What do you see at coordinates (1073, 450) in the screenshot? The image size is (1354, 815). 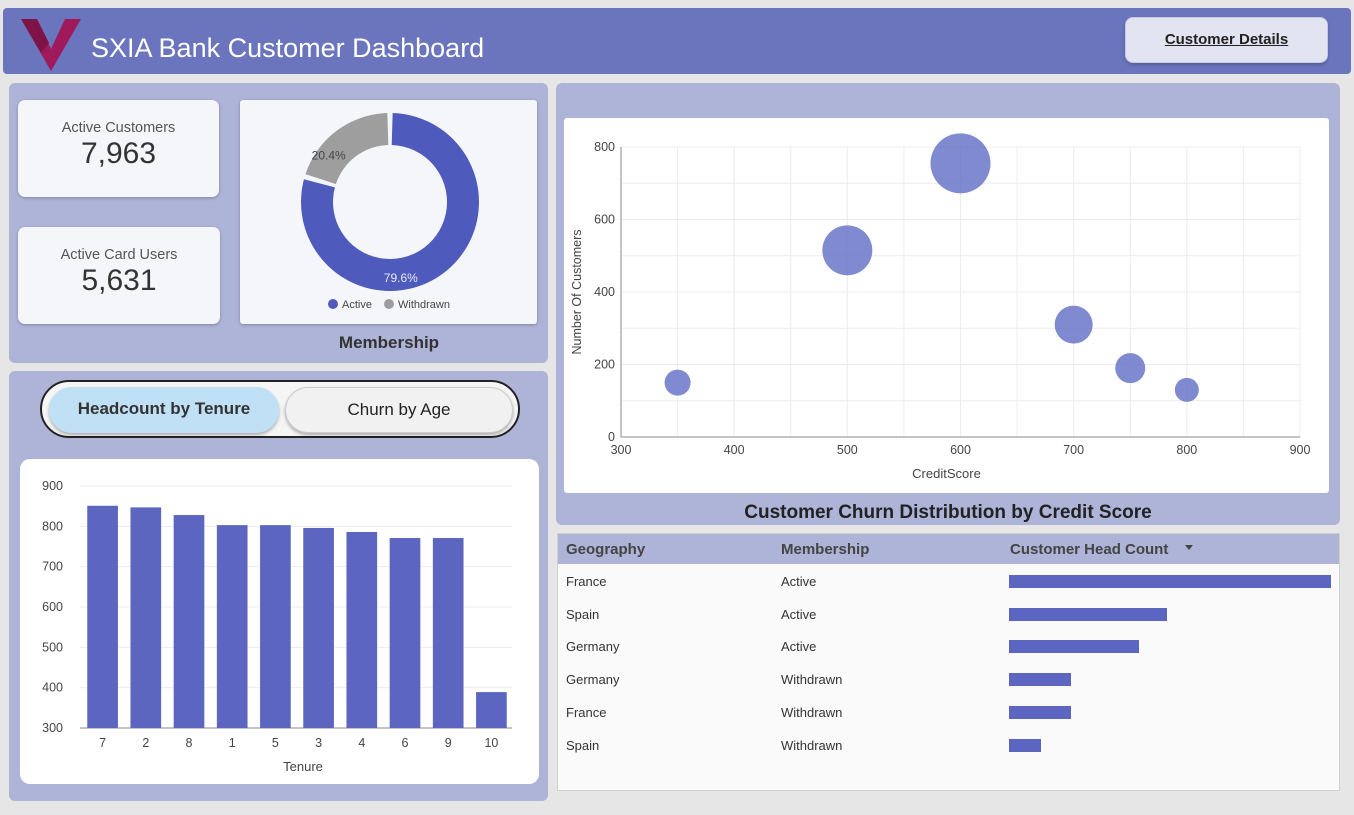 I see `x-tick-label: 700` at bounding box center [1073, 450].